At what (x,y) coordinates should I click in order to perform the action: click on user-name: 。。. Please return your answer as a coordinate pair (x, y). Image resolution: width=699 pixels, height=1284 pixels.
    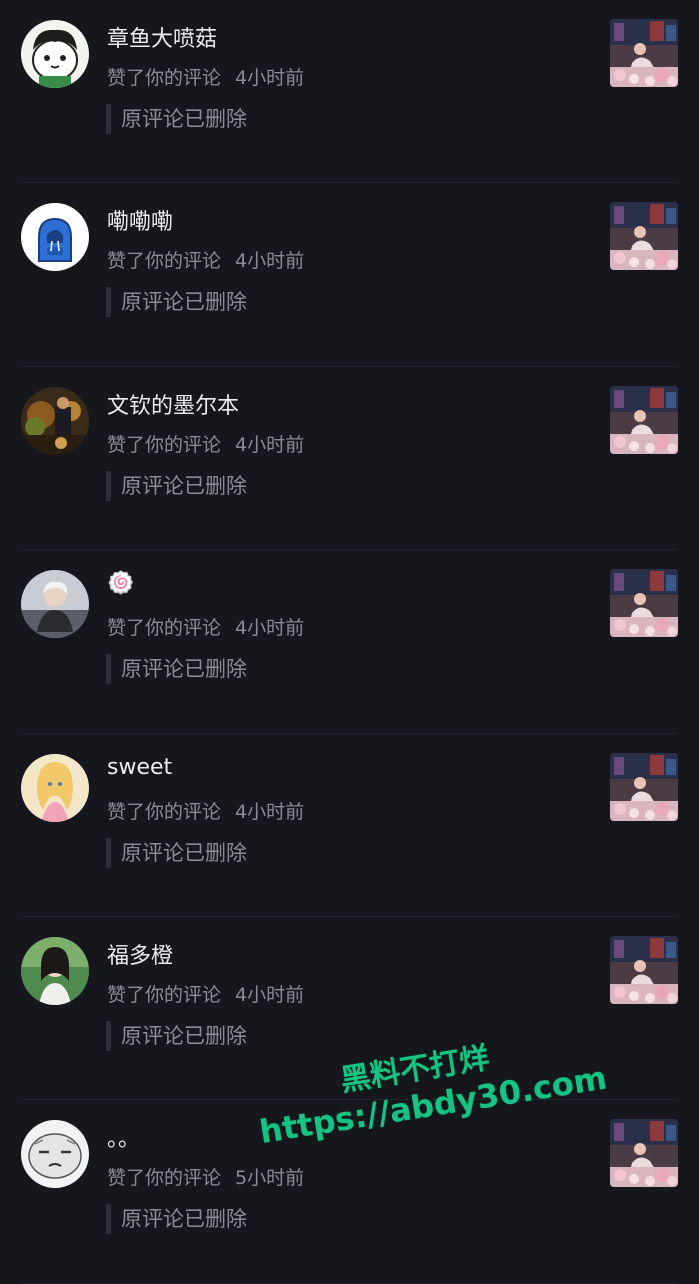
    Looking at the image, I should click on (123, 1137).